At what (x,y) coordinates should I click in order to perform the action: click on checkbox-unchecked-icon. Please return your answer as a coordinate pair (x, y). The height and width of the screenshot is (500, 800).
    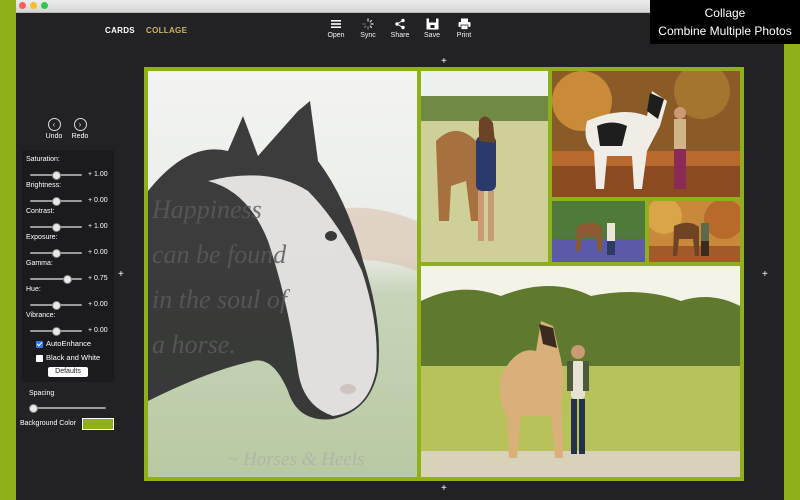
    Looking at the image, I should click on (39, 358).